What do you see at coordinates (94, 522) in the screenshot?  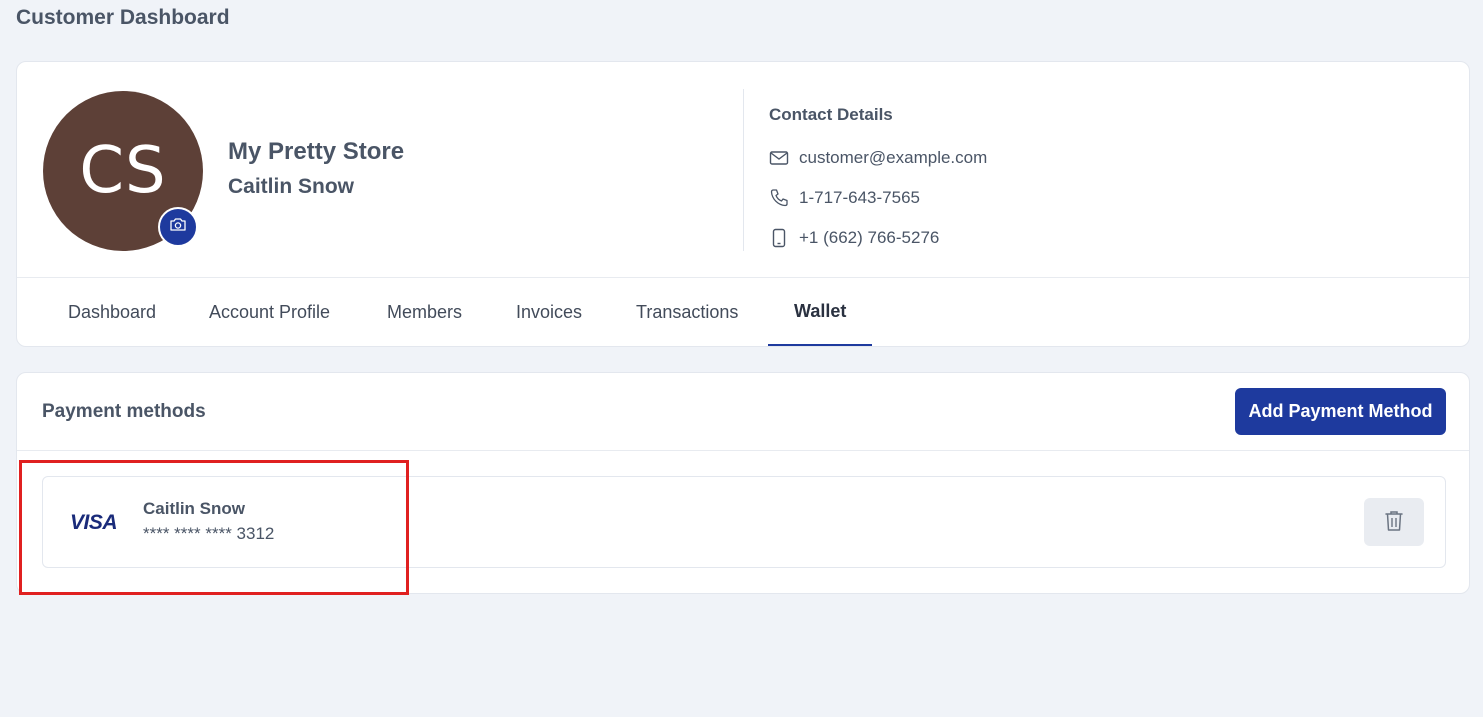 I see `visa-logo: VISA` at bounding box center [94, 522].